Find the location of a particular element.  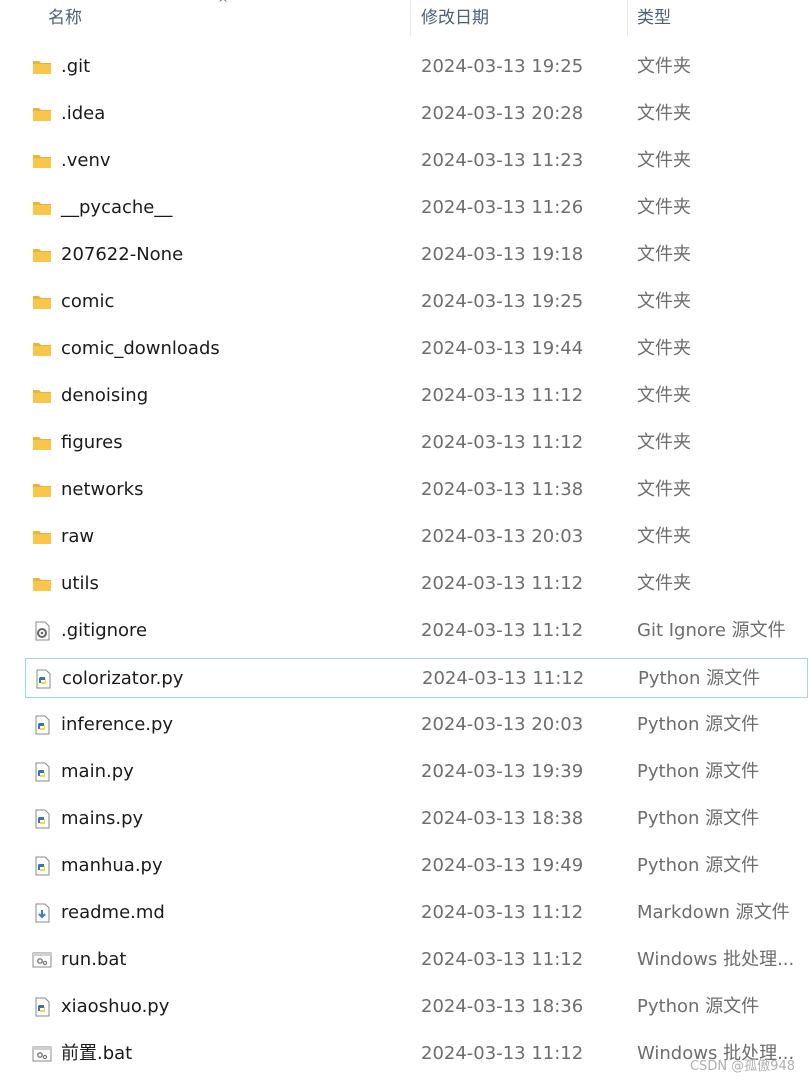

file-name: colorizator.py is located at coordinates (123, 678).